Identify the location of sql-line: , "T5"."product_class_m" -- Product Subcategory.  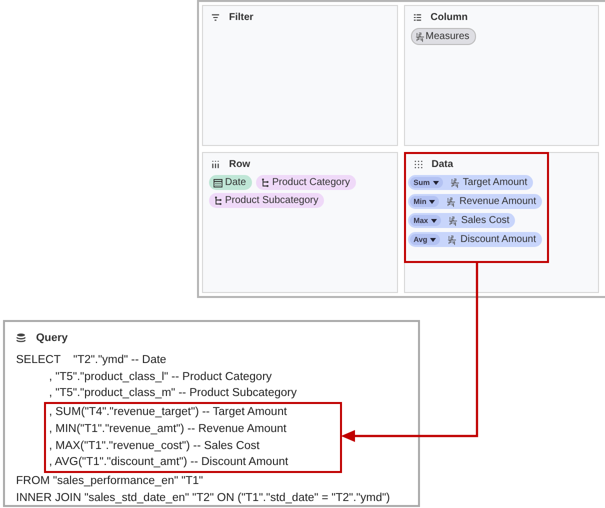
(173, 394).